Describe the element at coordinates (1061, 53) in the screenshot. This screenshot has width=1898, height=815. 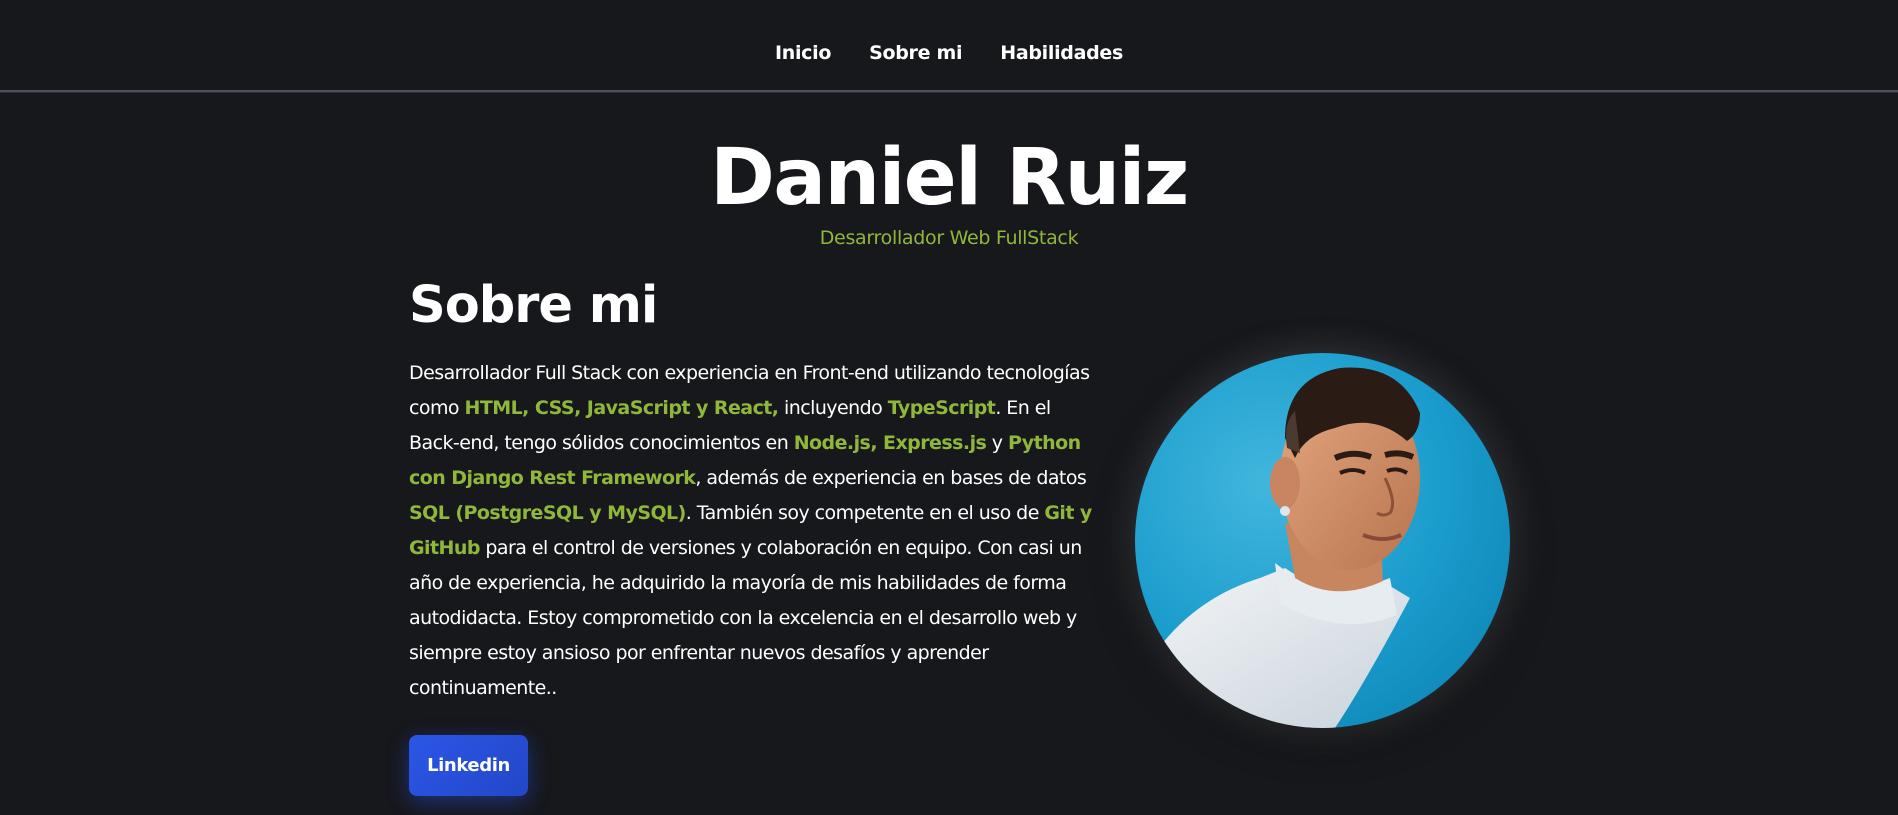
I see `nav-link-habilidades: Habilidades` at that location.